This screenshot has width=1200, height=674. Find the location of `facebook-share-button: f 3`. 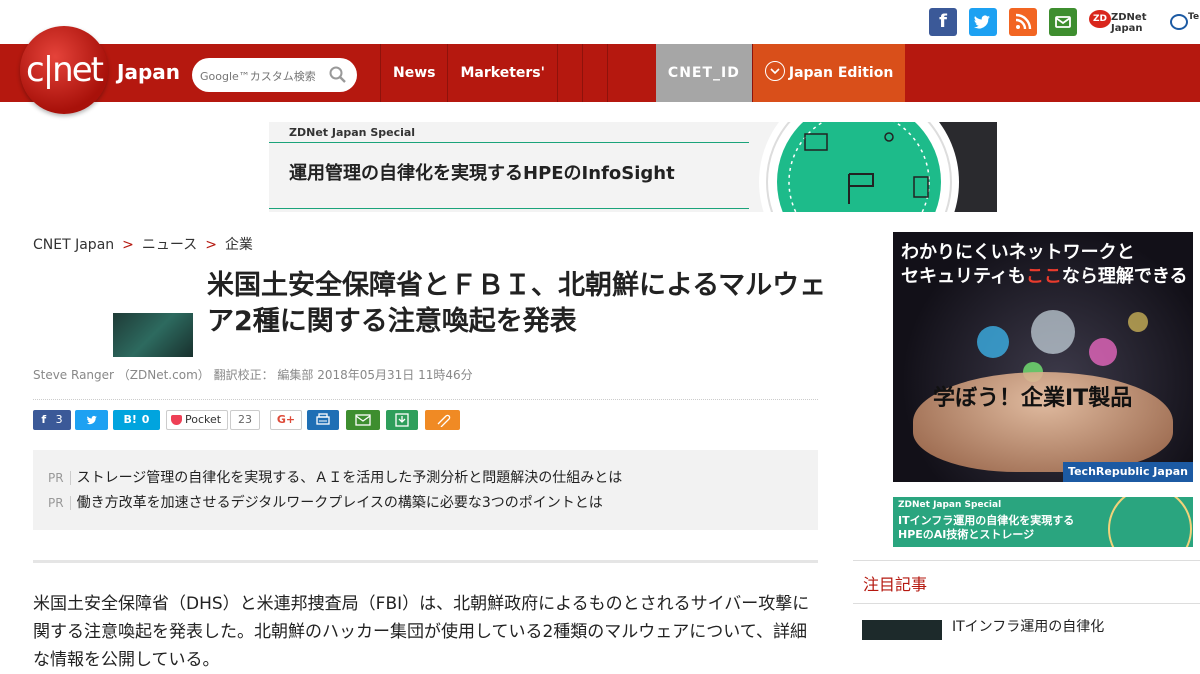

facebook-share-button: f 3 is located at coordinates (52, 420).